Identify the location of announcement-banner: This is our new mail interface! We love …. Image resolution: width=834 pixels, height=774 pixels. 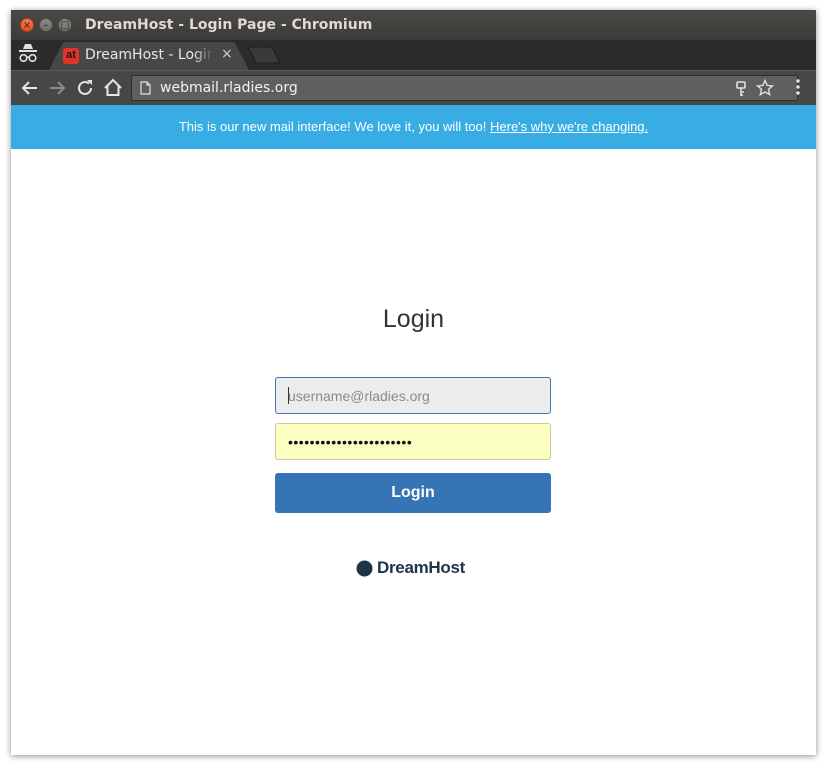
(413, 127).